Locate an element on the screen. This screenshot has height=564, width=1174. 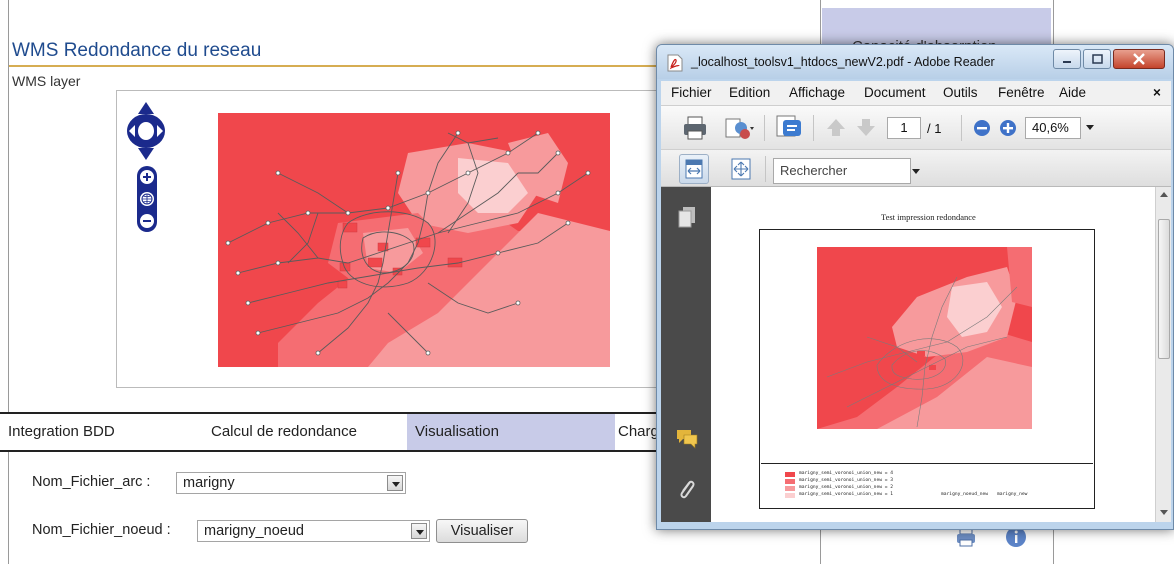
menu-document: Document is located at coordinates (895, 92).